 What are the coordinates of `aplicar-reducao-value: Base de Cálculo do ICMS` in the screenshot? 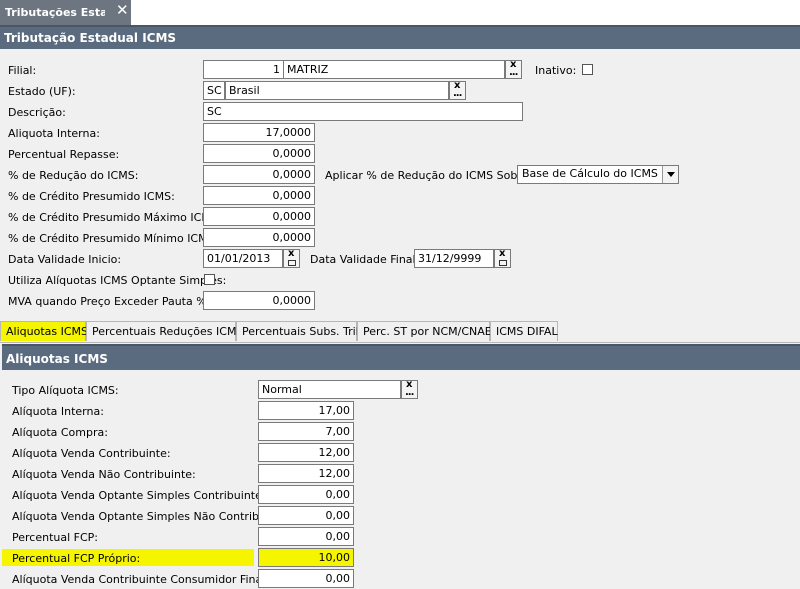 It's located at (590, 173).